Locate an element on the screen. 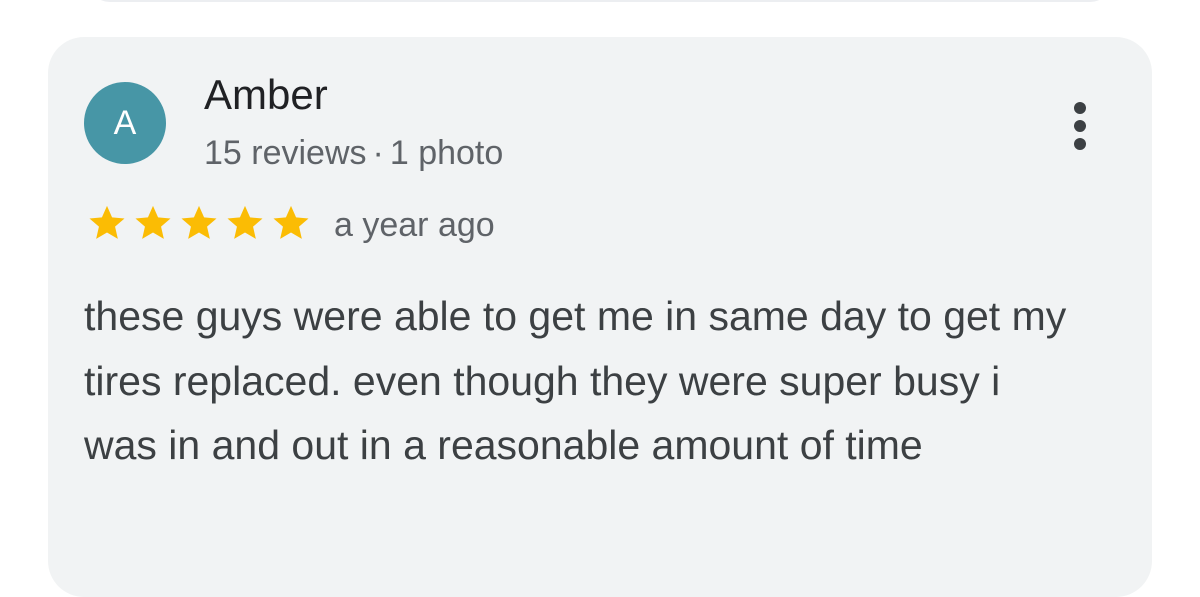 The image size is (1200, 597). author-stats: 15 reviews · 1 photo is located at coordinates (353, 153).